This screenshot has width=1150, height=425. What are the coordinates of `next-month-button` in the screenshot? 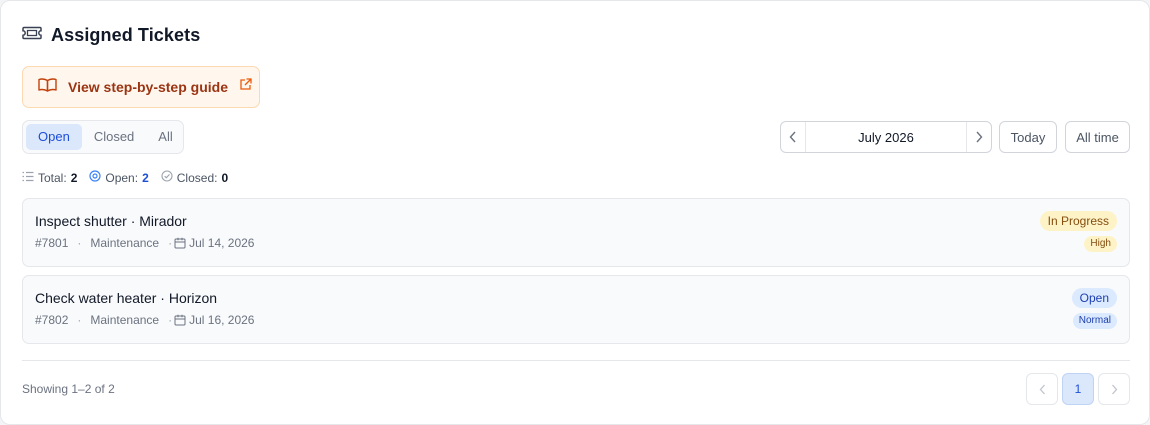 It's located at (979, 137).